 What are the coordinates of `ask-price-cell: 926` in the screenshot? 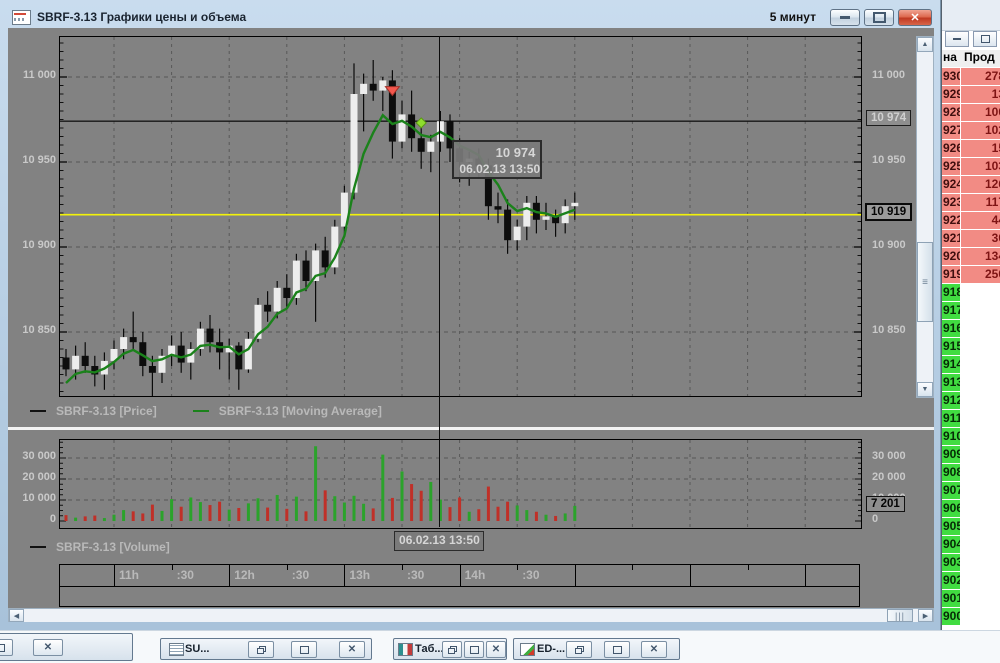 It's located at (953, 148).